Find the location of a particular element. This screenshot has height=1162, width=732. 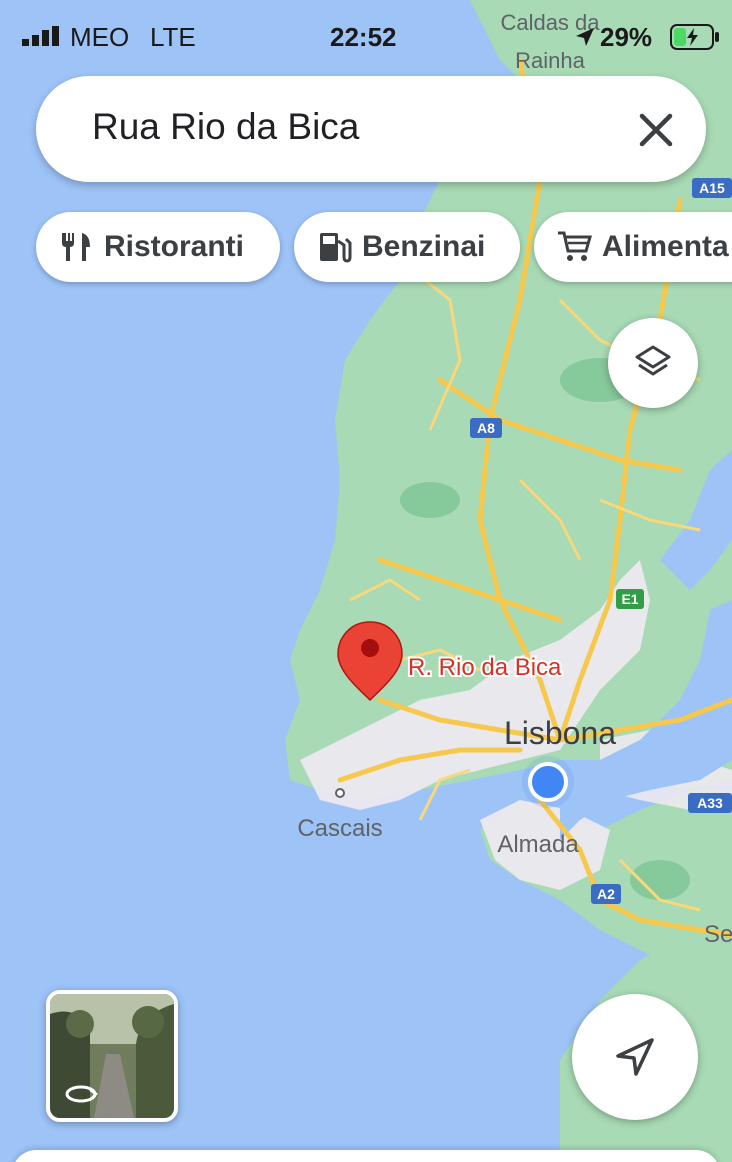

svg-text: A2 is located at coordinates (606, 894).